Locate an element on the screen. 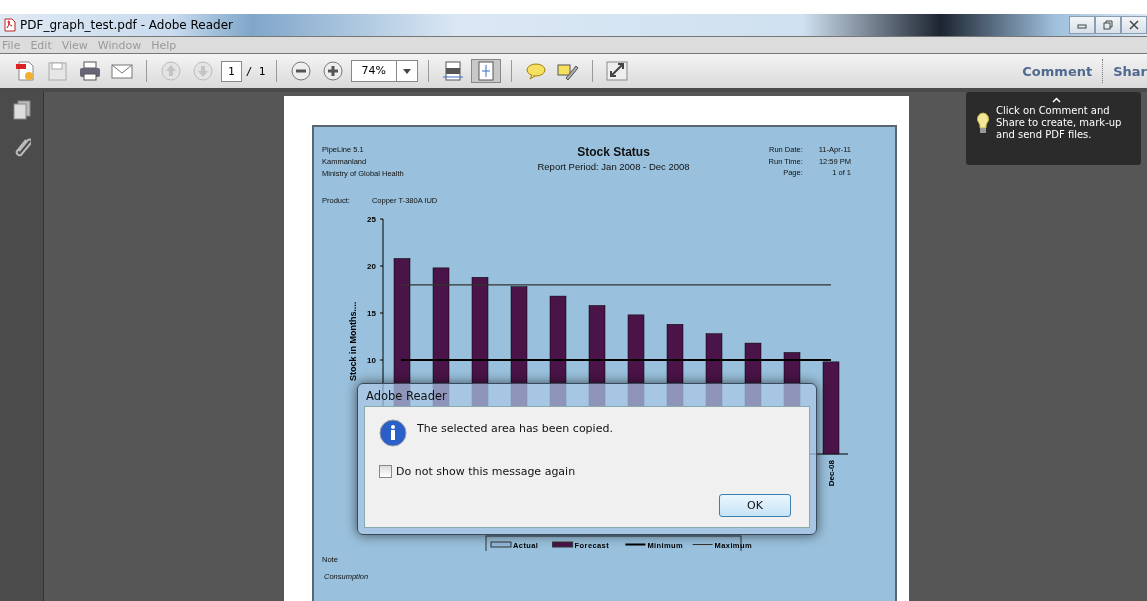  save-icon is located at coordinates (58, 71).